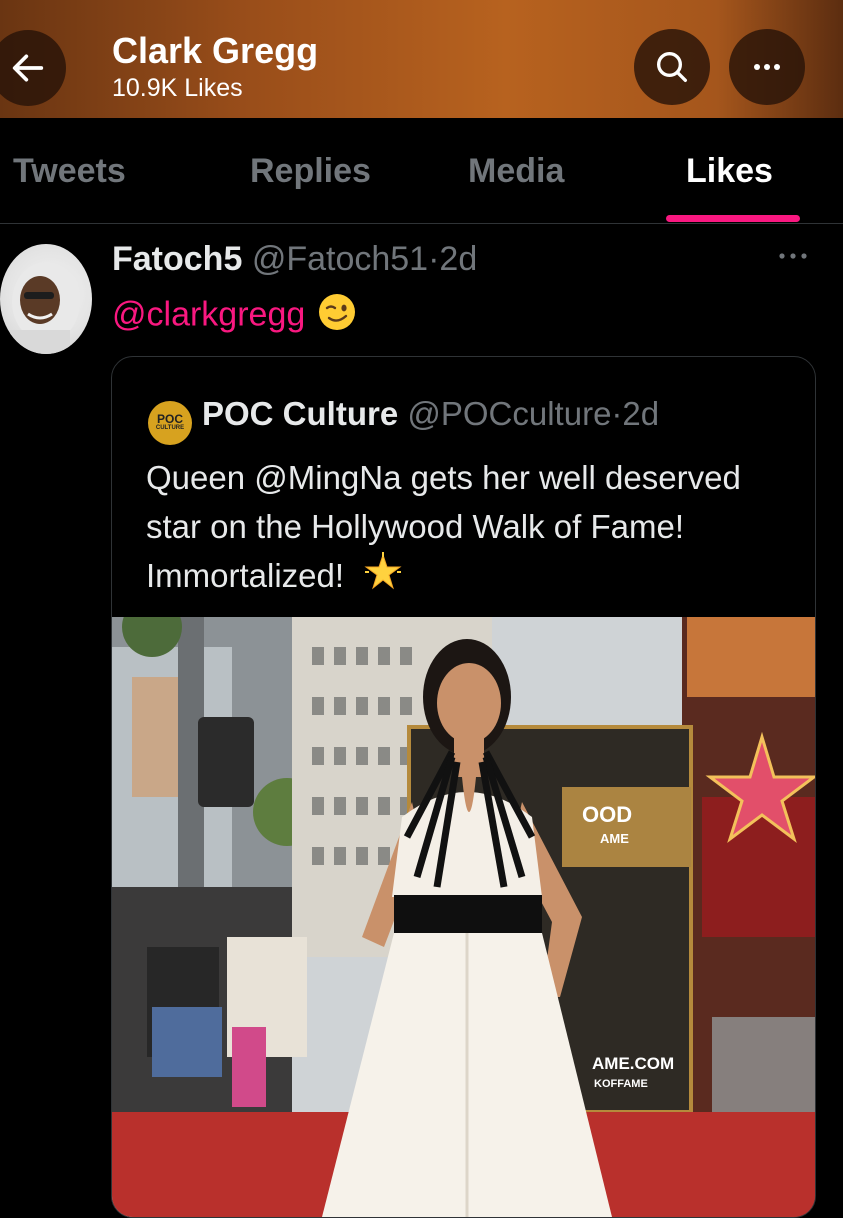 Image resolution: width=843 pixels, height=1218 pixels. Describe the element at coordinates (45, 308) in the screenshot. I see `avatar-image` at that location.